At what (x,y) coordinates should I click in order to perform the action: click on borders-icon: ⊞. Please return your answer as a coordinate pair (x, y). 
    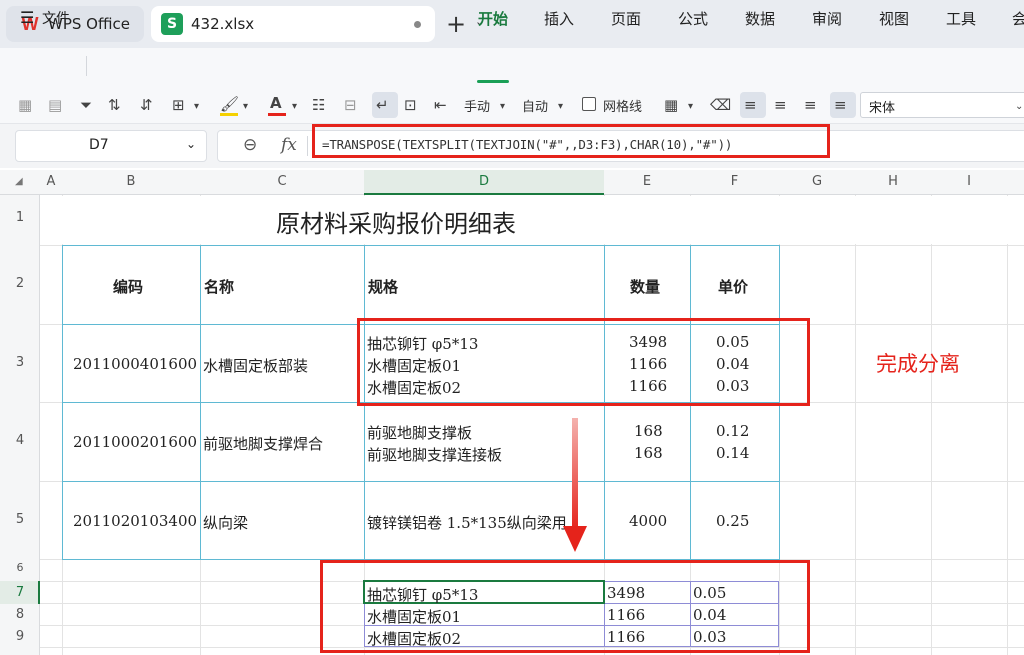
    Looking at the image, I should click on (178, 105).